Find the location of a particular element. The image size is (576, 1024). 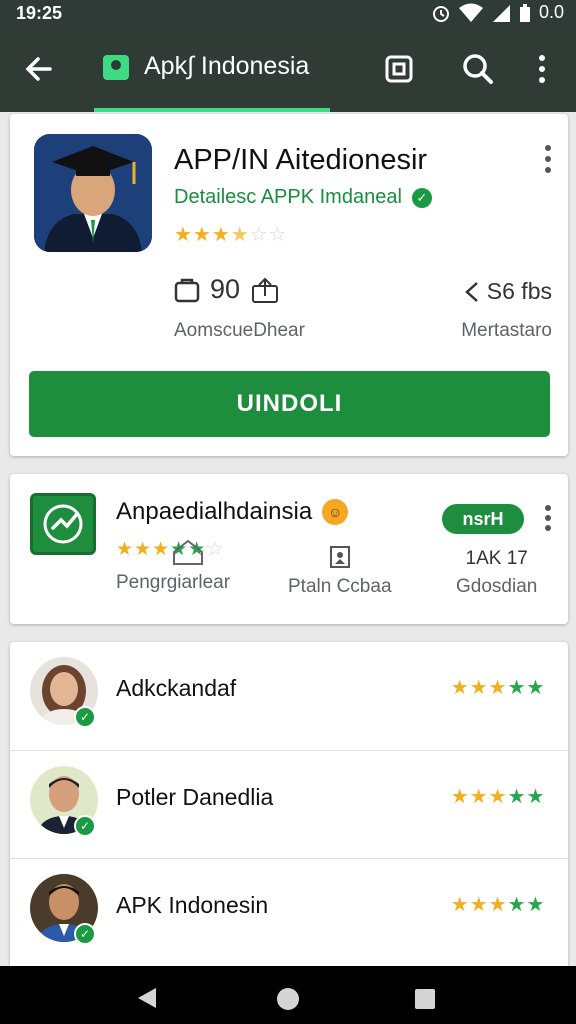

tab-apk-indonesia: Apk∫ Indonesia is located at coordinates (205, 66).